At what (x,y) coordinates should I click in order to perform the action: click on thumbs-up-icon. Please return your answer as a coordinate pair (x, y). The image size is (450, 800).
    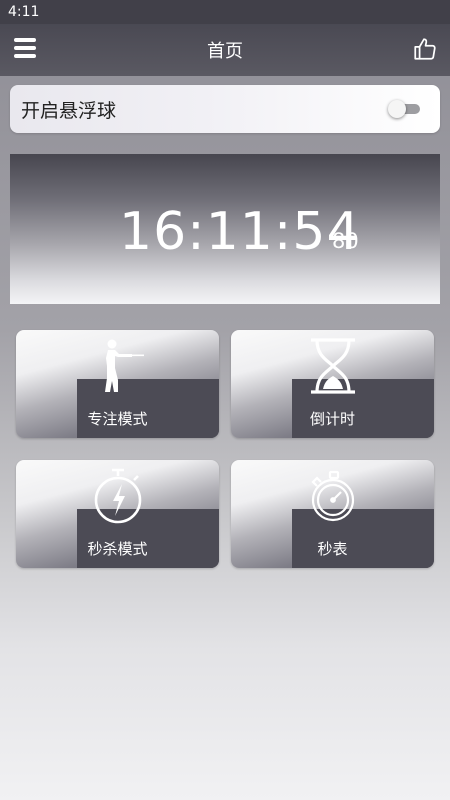
    Looking at the image, I should click on (425, 49).